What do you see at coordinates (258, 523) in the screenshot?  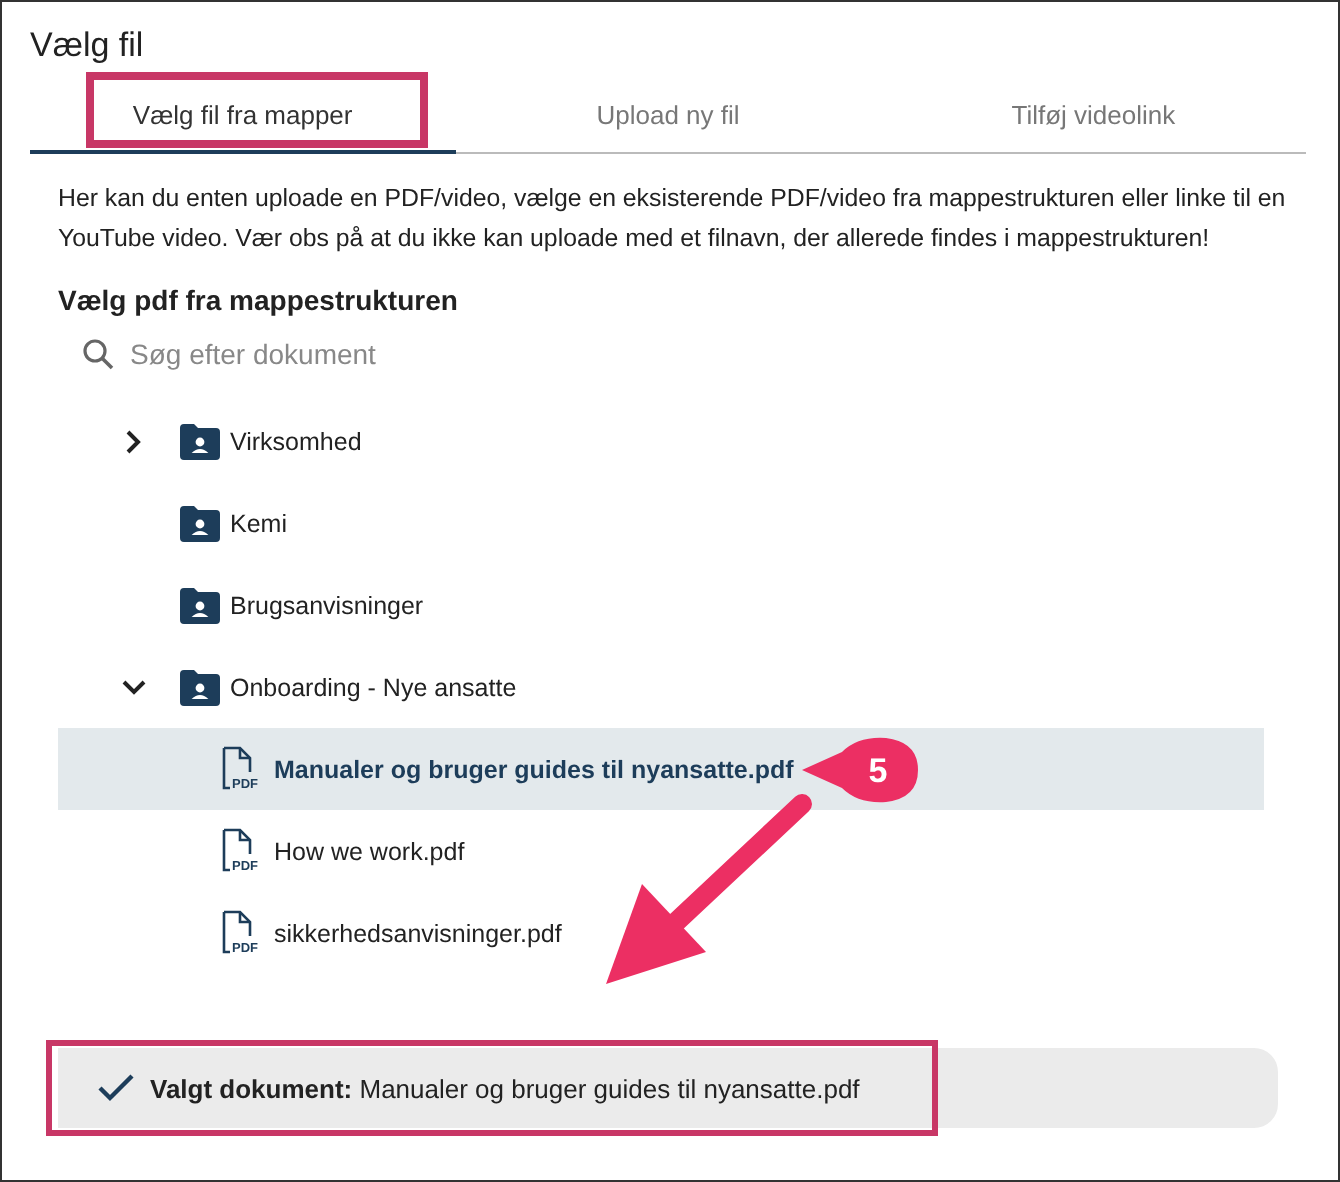 I see `folder-name: Kemi` at bounding box center [258, 523].